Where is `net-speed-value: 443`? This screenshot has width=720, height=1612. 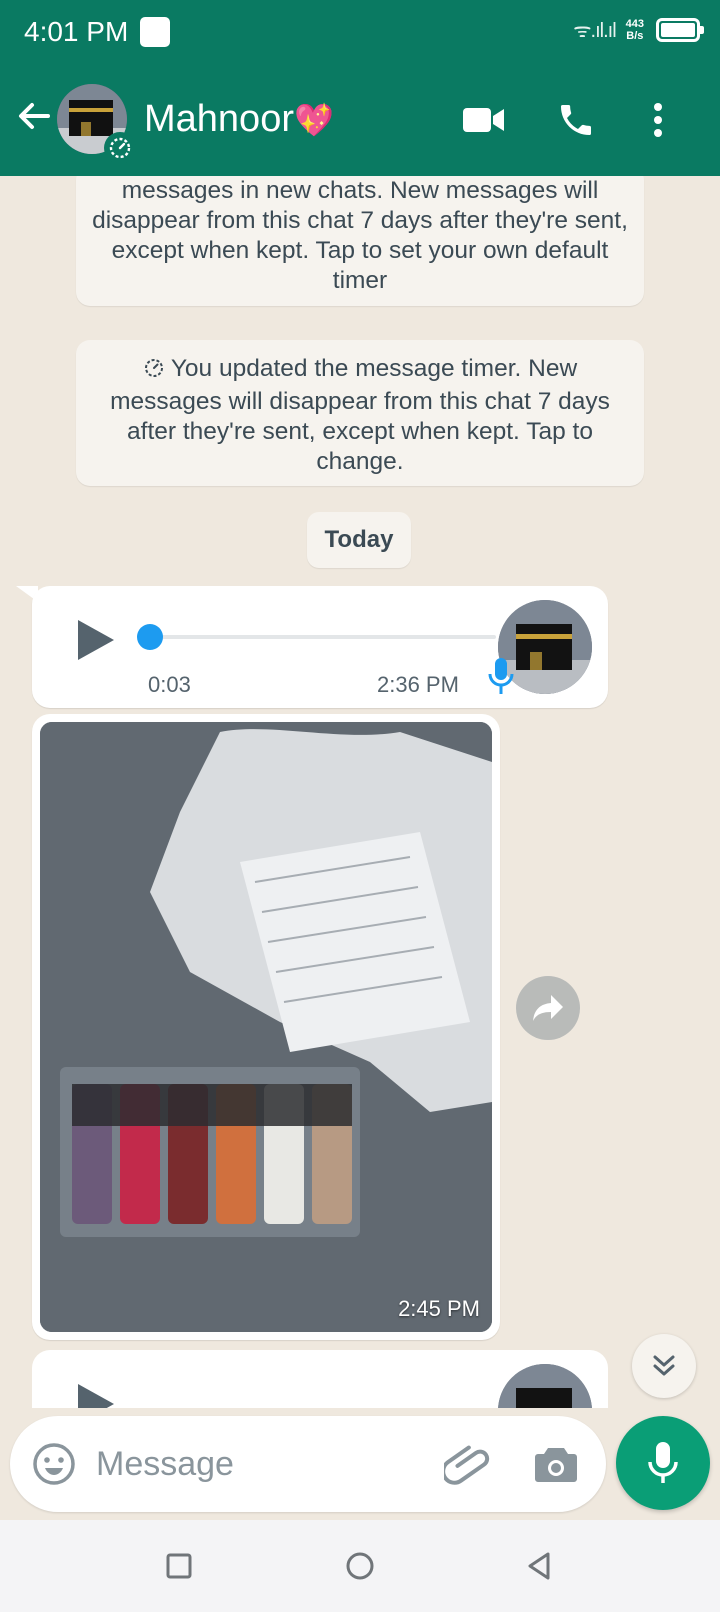
net-speed-value: 443 is located at coordinates (634, 23).